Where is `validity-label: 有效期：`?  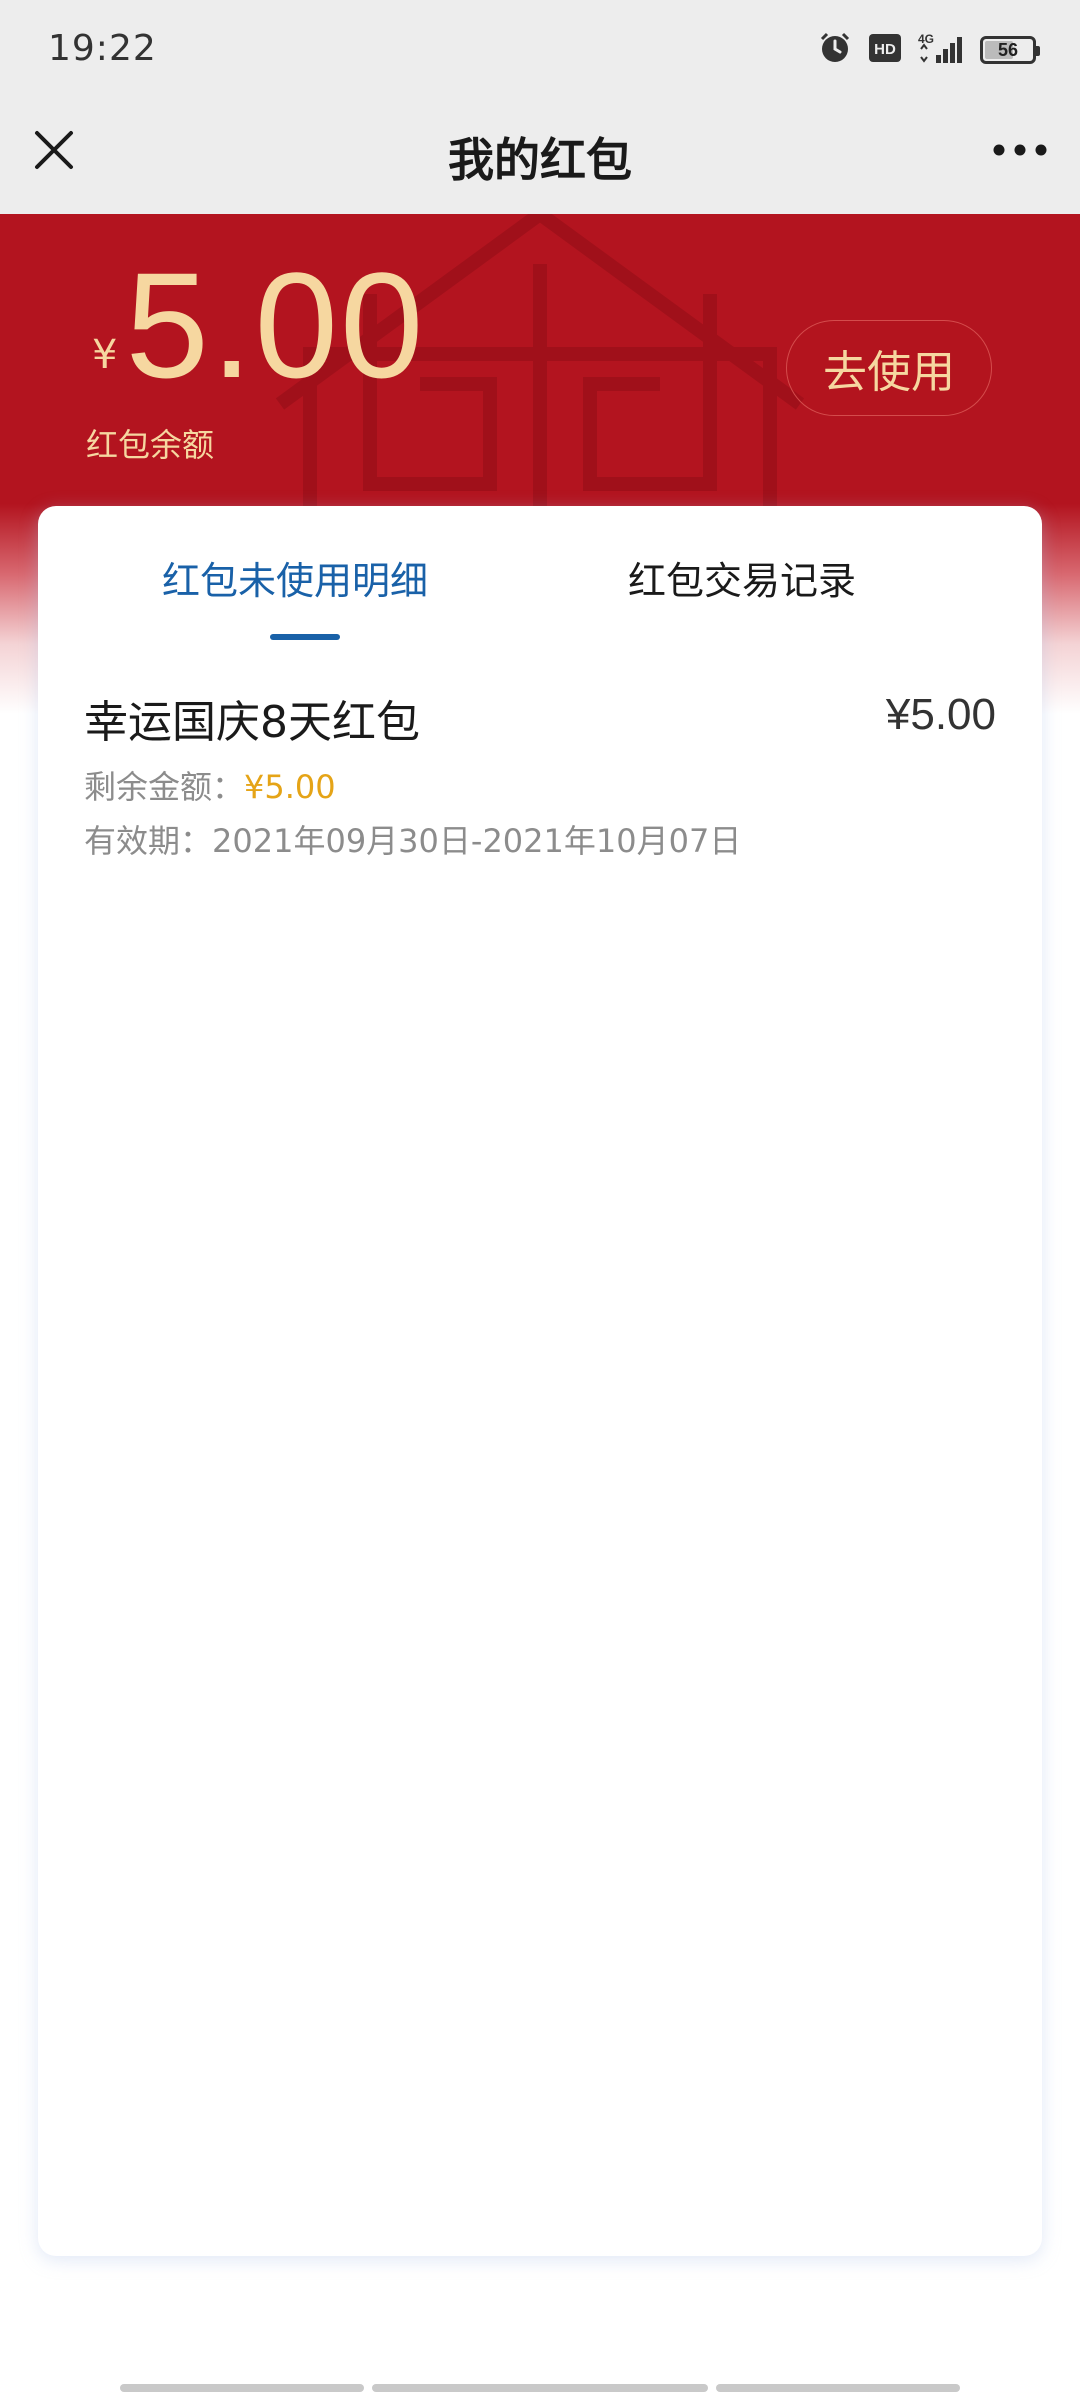
validity-label: 有效期： is located at coordinates (148, 841).